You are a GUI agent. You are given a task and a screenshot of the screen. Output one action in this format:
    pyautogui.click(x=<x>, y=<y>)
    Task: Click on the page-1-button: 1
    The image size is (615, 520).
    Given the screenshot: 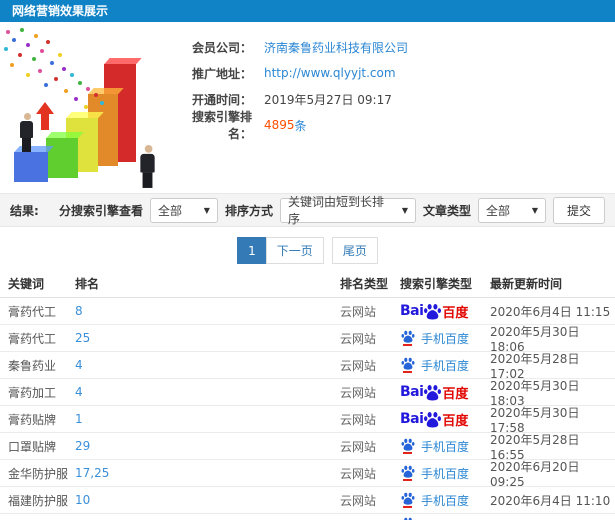 What is the action you would take?
    pyautogui.click(x=252, y=250)
    